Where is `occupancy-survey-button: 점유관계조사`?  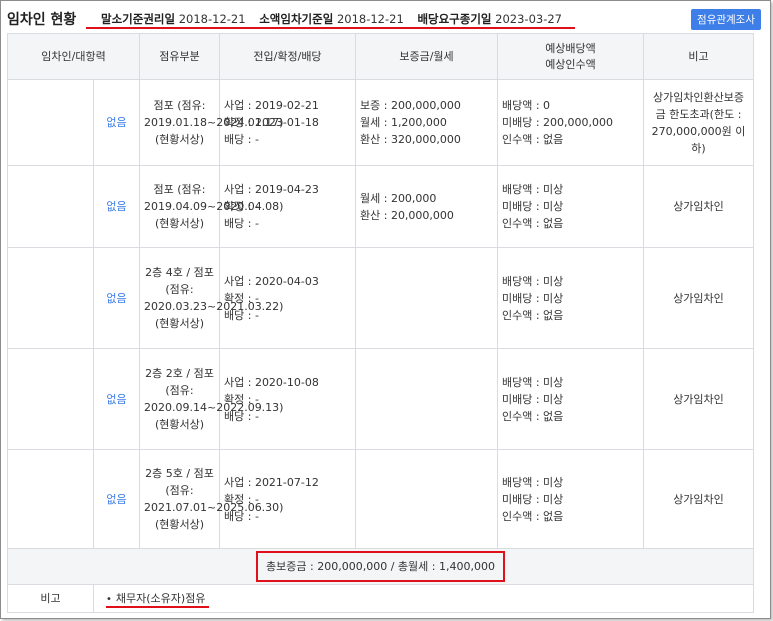
occupancy-survey-button: 점유관계조사 is located at coordinates (726, 19).